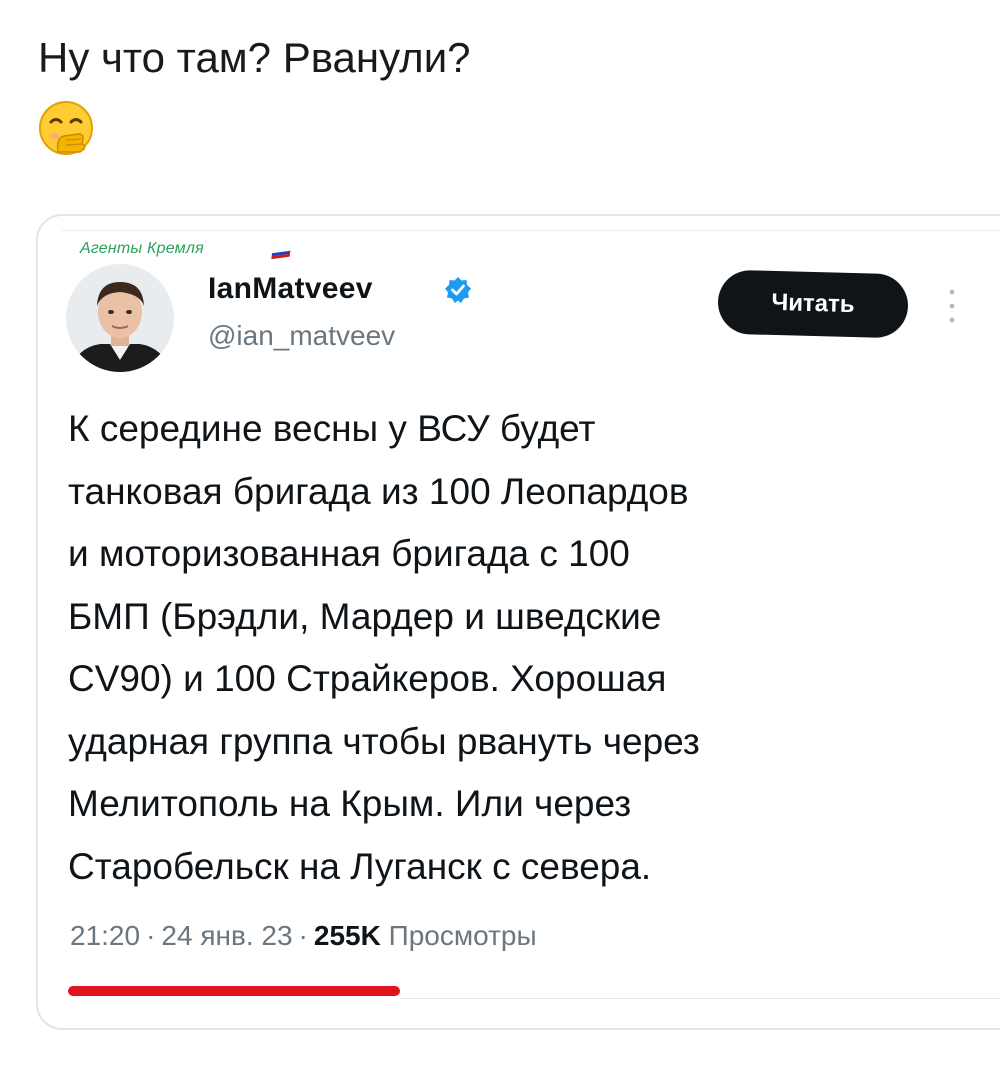 This screenshot has width=1000, height=1066. What do you see at coordinates (234, 991) in the screenshot?
I see `red-underline-highlight` at bounding box center [234, 991].